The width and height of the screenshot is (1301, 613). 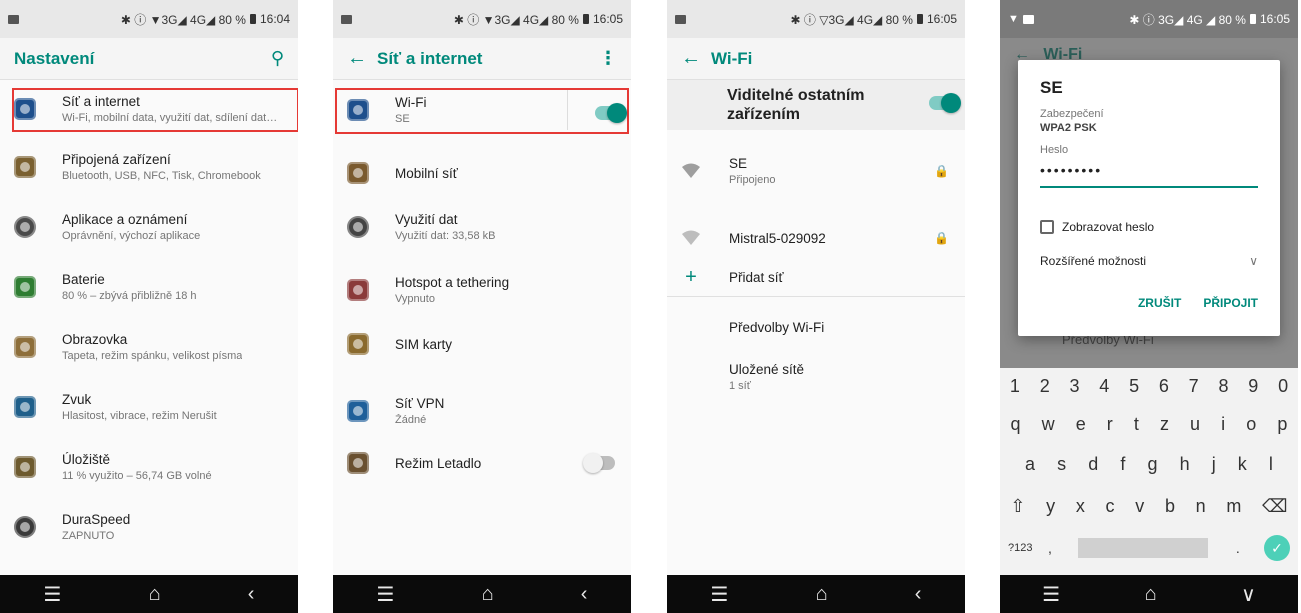 I want to click on network-item-data-usage: Využití dat Využití dat: 33,58 kB, so click(x=482, y=227).